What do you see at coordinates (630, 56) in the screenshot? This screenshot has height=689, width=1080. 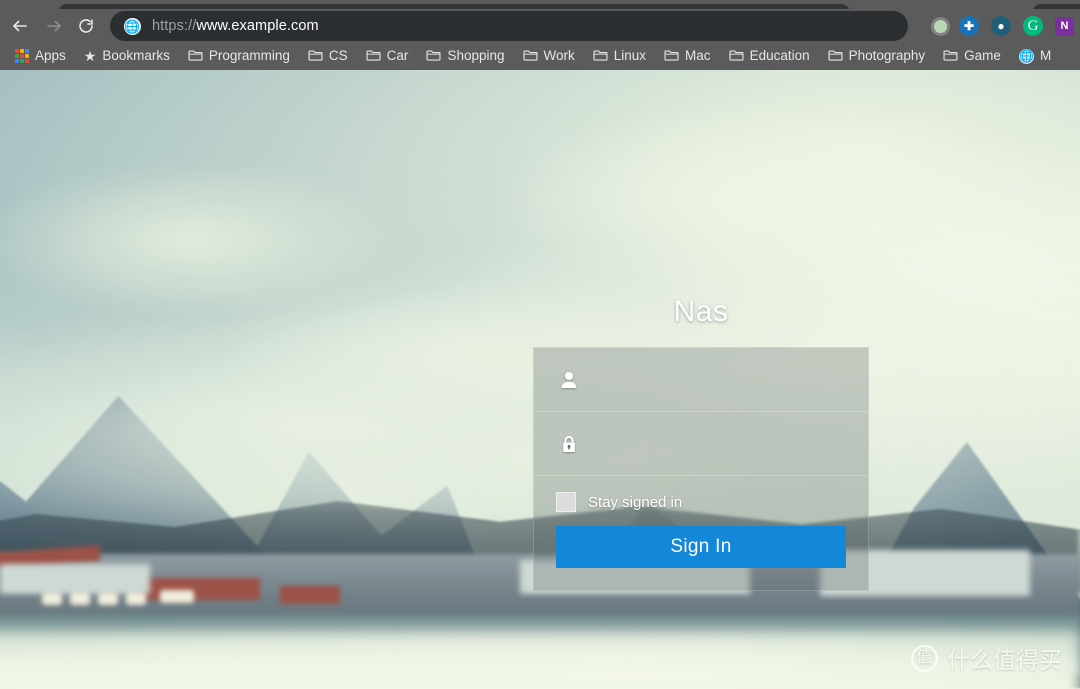 I see `bookmark-label: Linux` at bounding box center [630, 56].